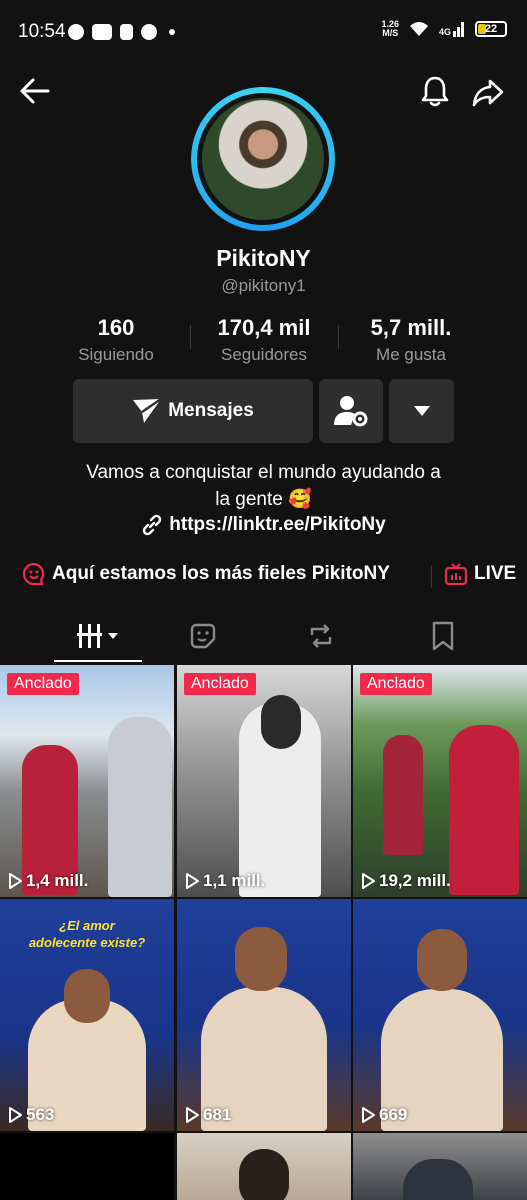  Describe the element at coordinates (87, 781) in the screenshot. I see `video-thumbnail: Anclado 1,4 mill.` at that location.